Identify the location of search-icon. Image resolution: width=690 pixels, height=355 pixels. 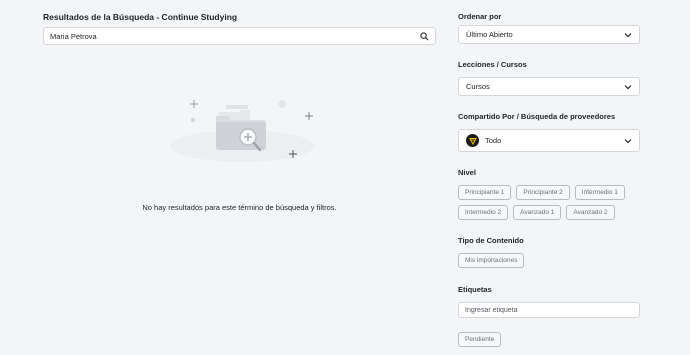
(424, 36).